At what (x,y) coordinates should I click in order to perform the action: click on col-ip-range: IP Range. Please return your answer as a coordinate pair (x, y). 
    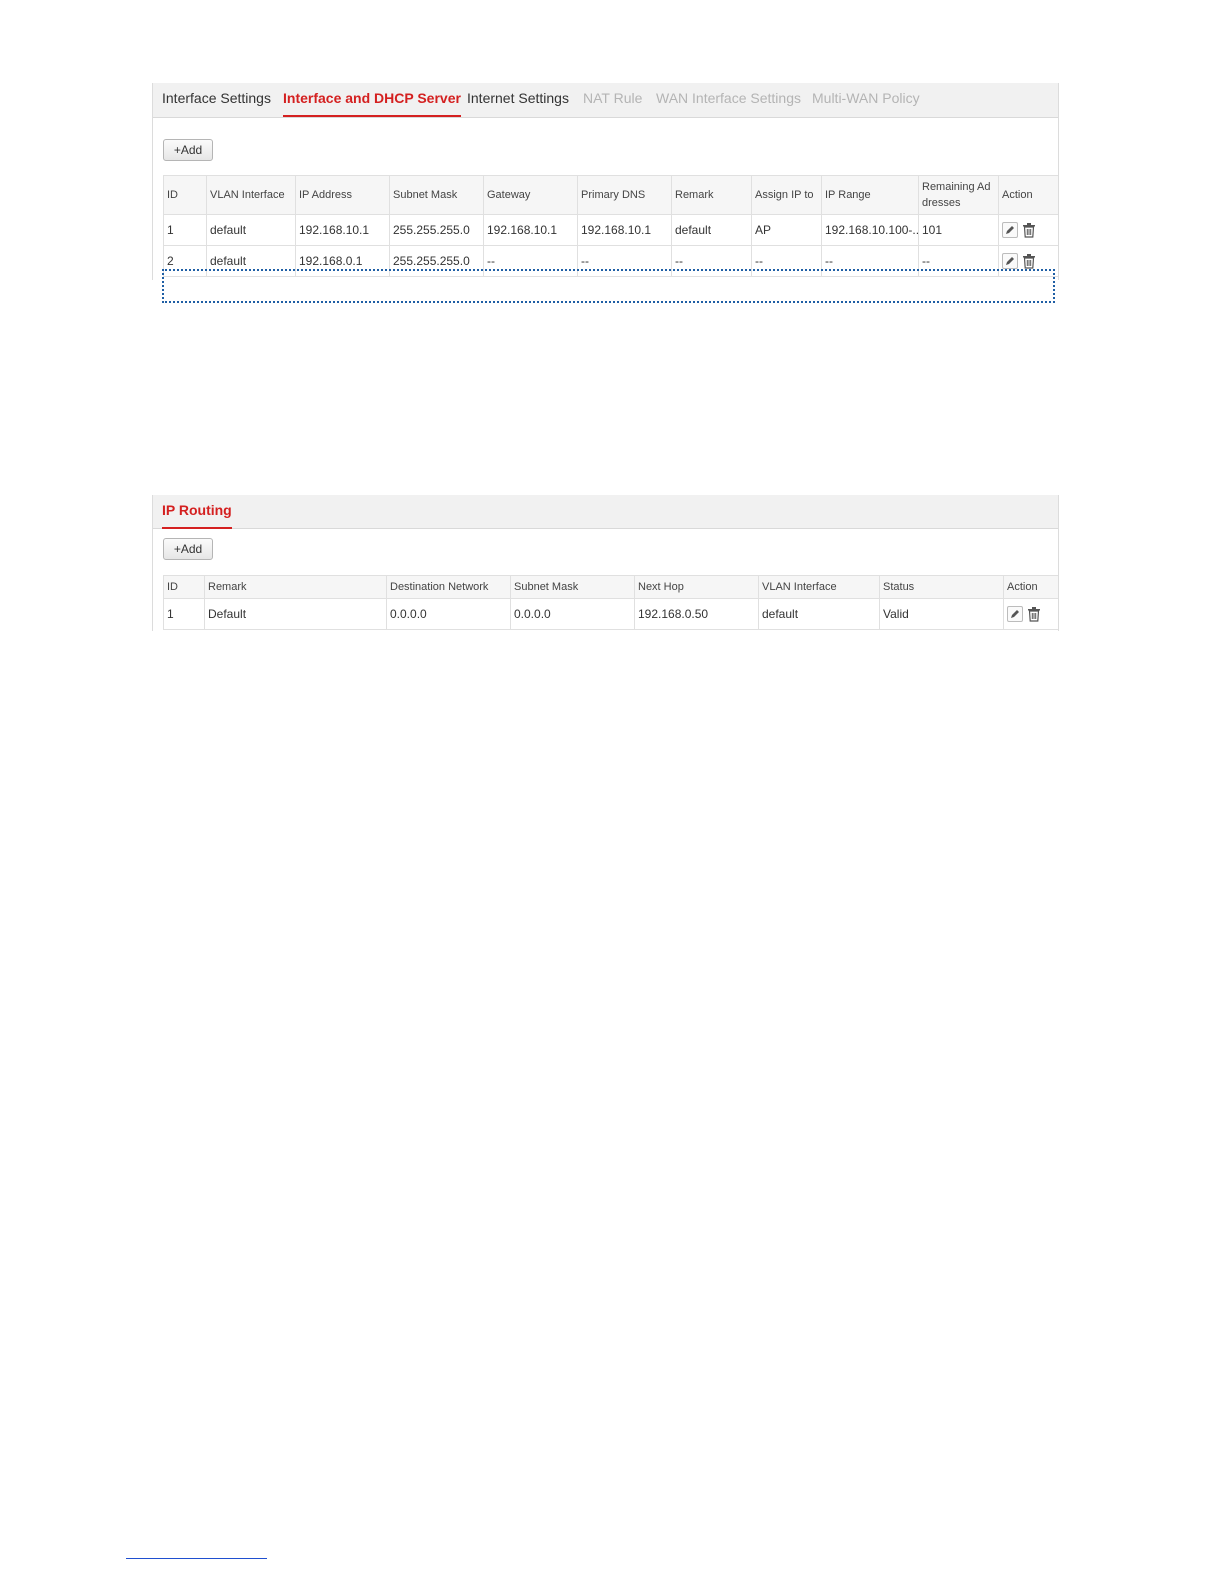
    Looking at the image, I should click on (870, 195).